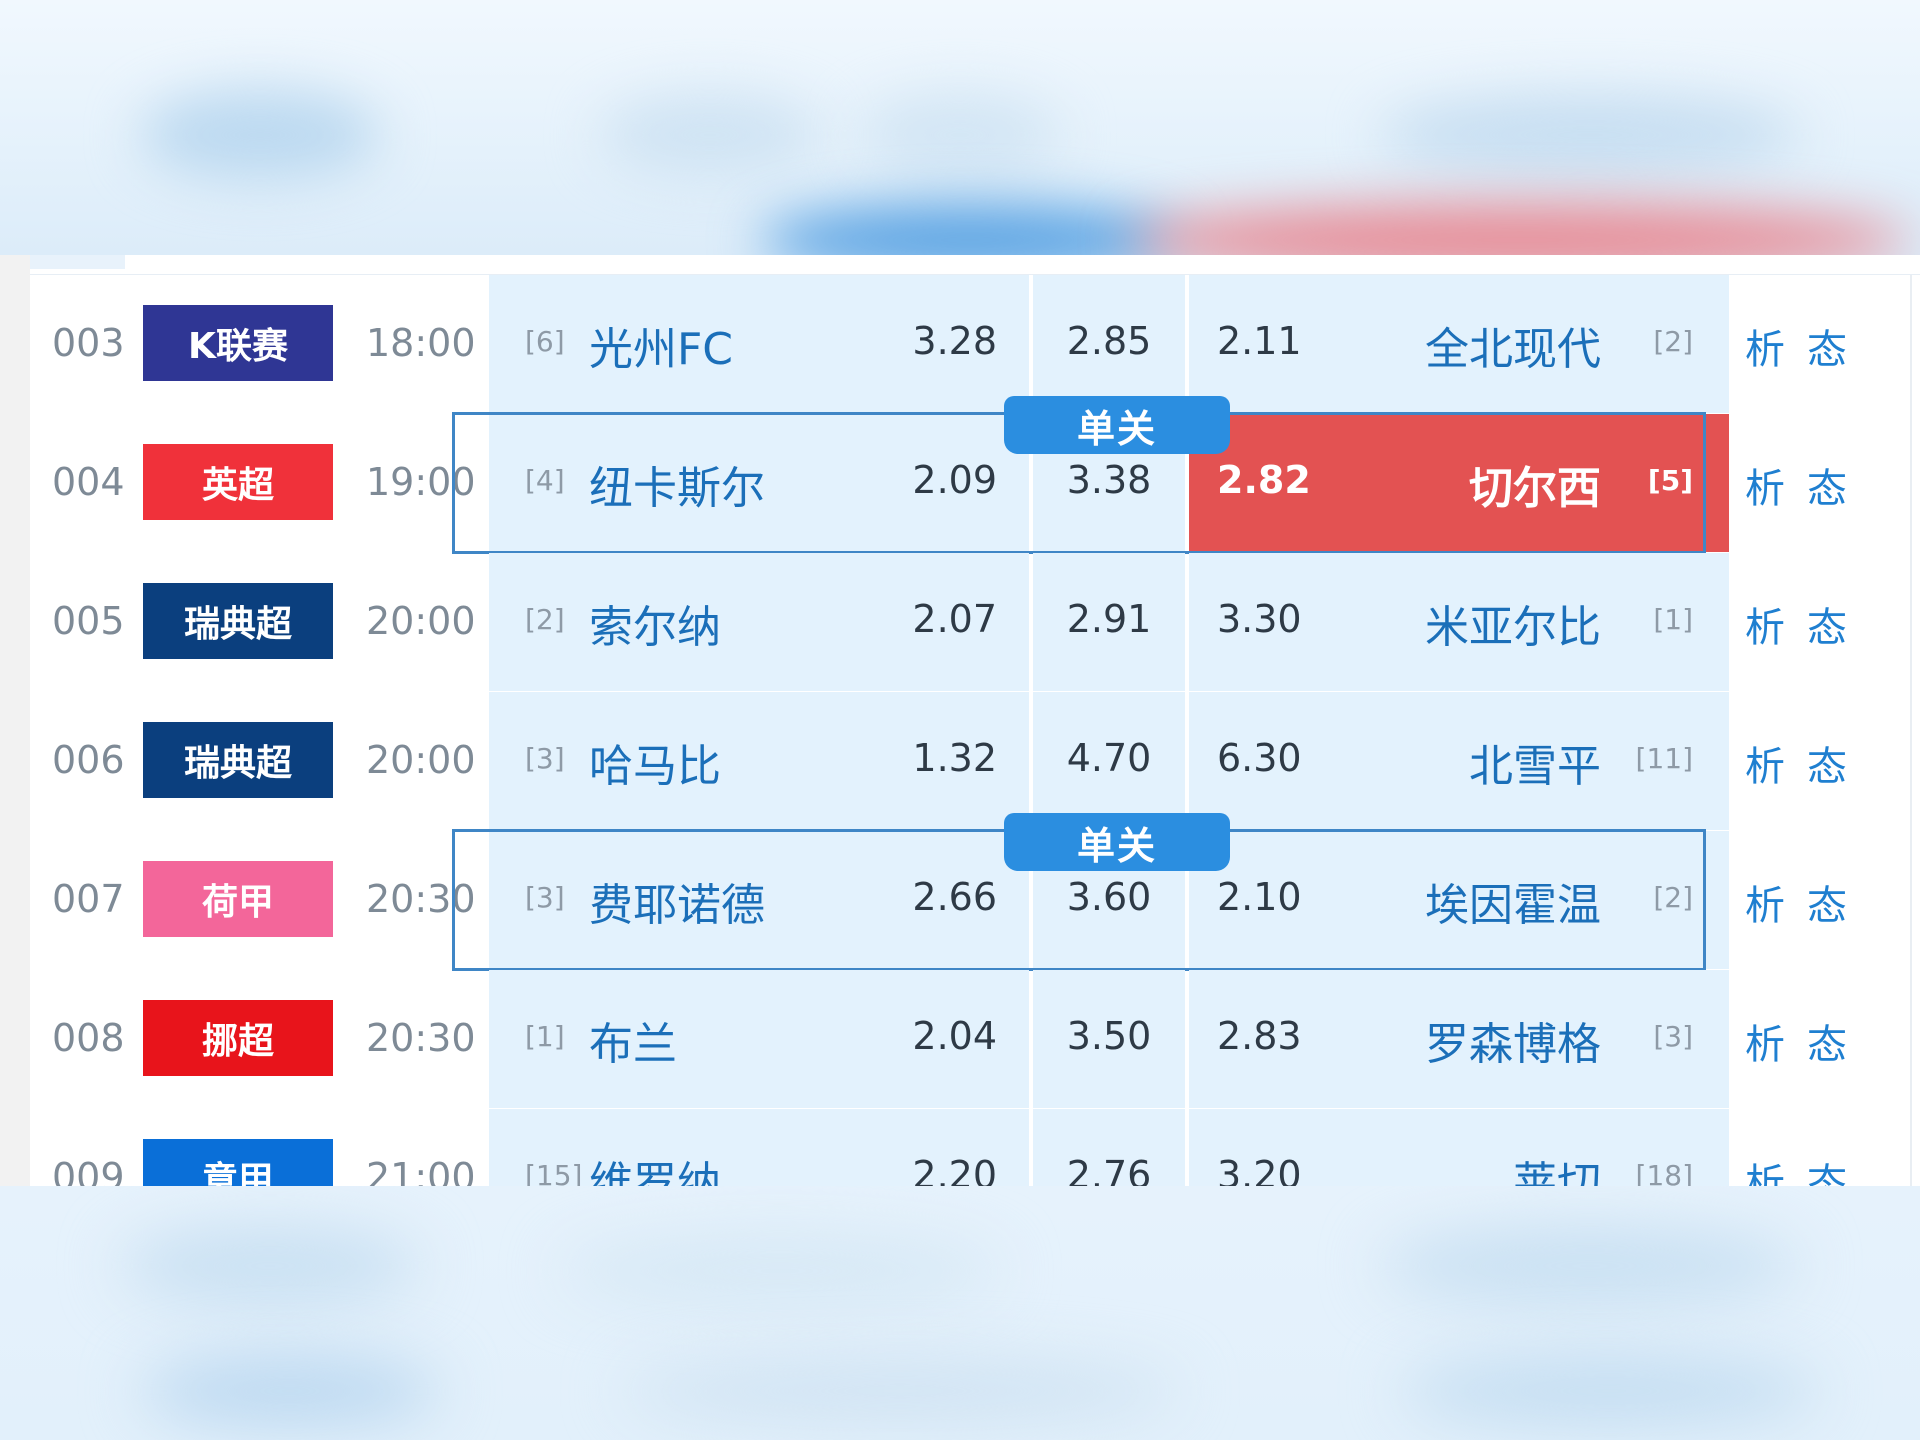 This screenshot has height=1440, width=1920. Describe the element at coordinates (1673, 1036) in the screenshot. I see `away-rank: [3]` at that location.